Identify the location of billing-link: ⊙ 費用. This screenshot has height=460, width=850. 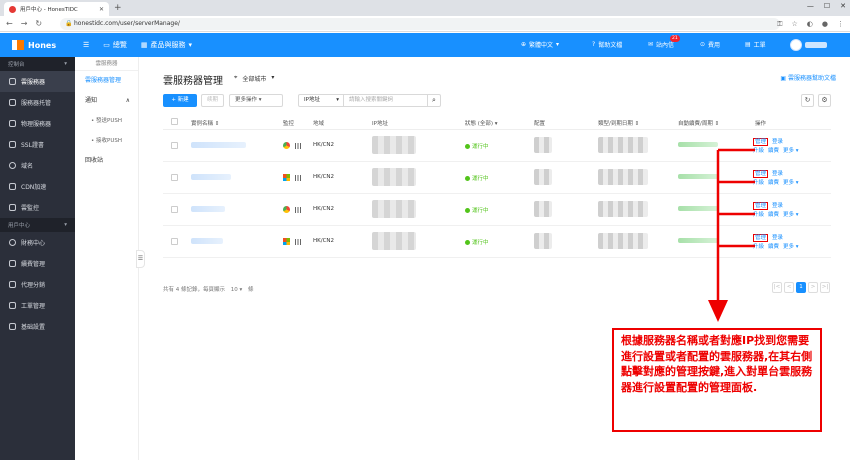
(710, 44).